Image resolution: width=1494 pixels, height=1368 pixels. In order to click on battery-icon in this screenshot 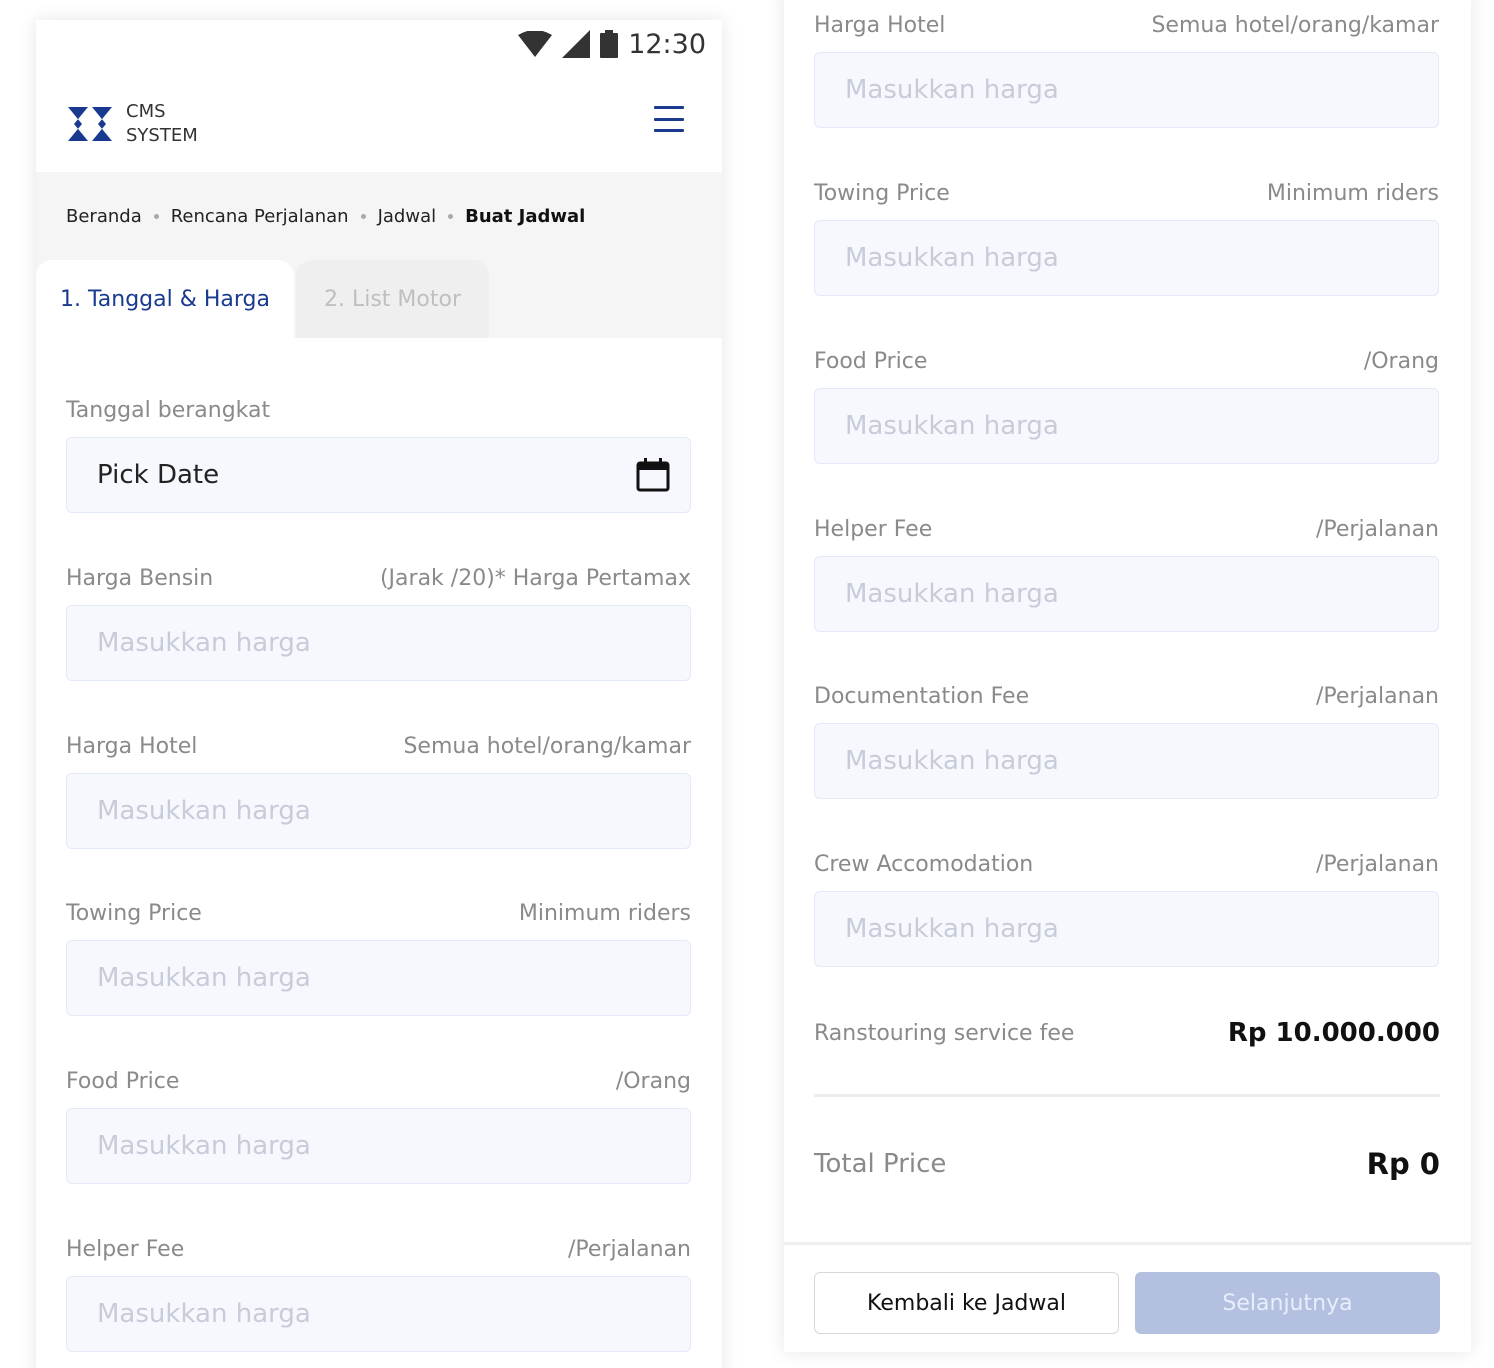, I will do `click(609, 44)`.